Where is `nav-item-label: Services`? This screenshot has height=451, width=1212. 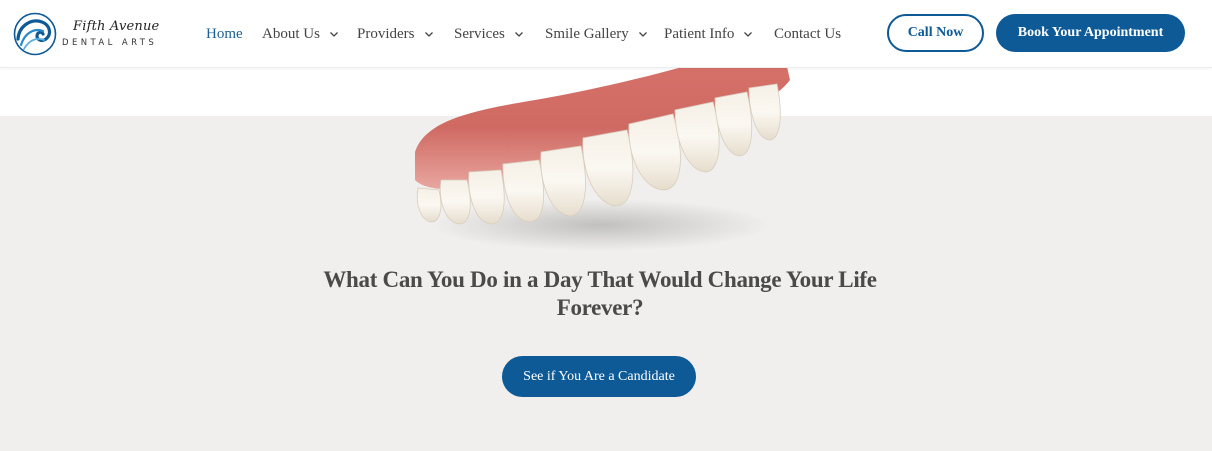
nav-item-label: Services is located at coordinates (479, 33).